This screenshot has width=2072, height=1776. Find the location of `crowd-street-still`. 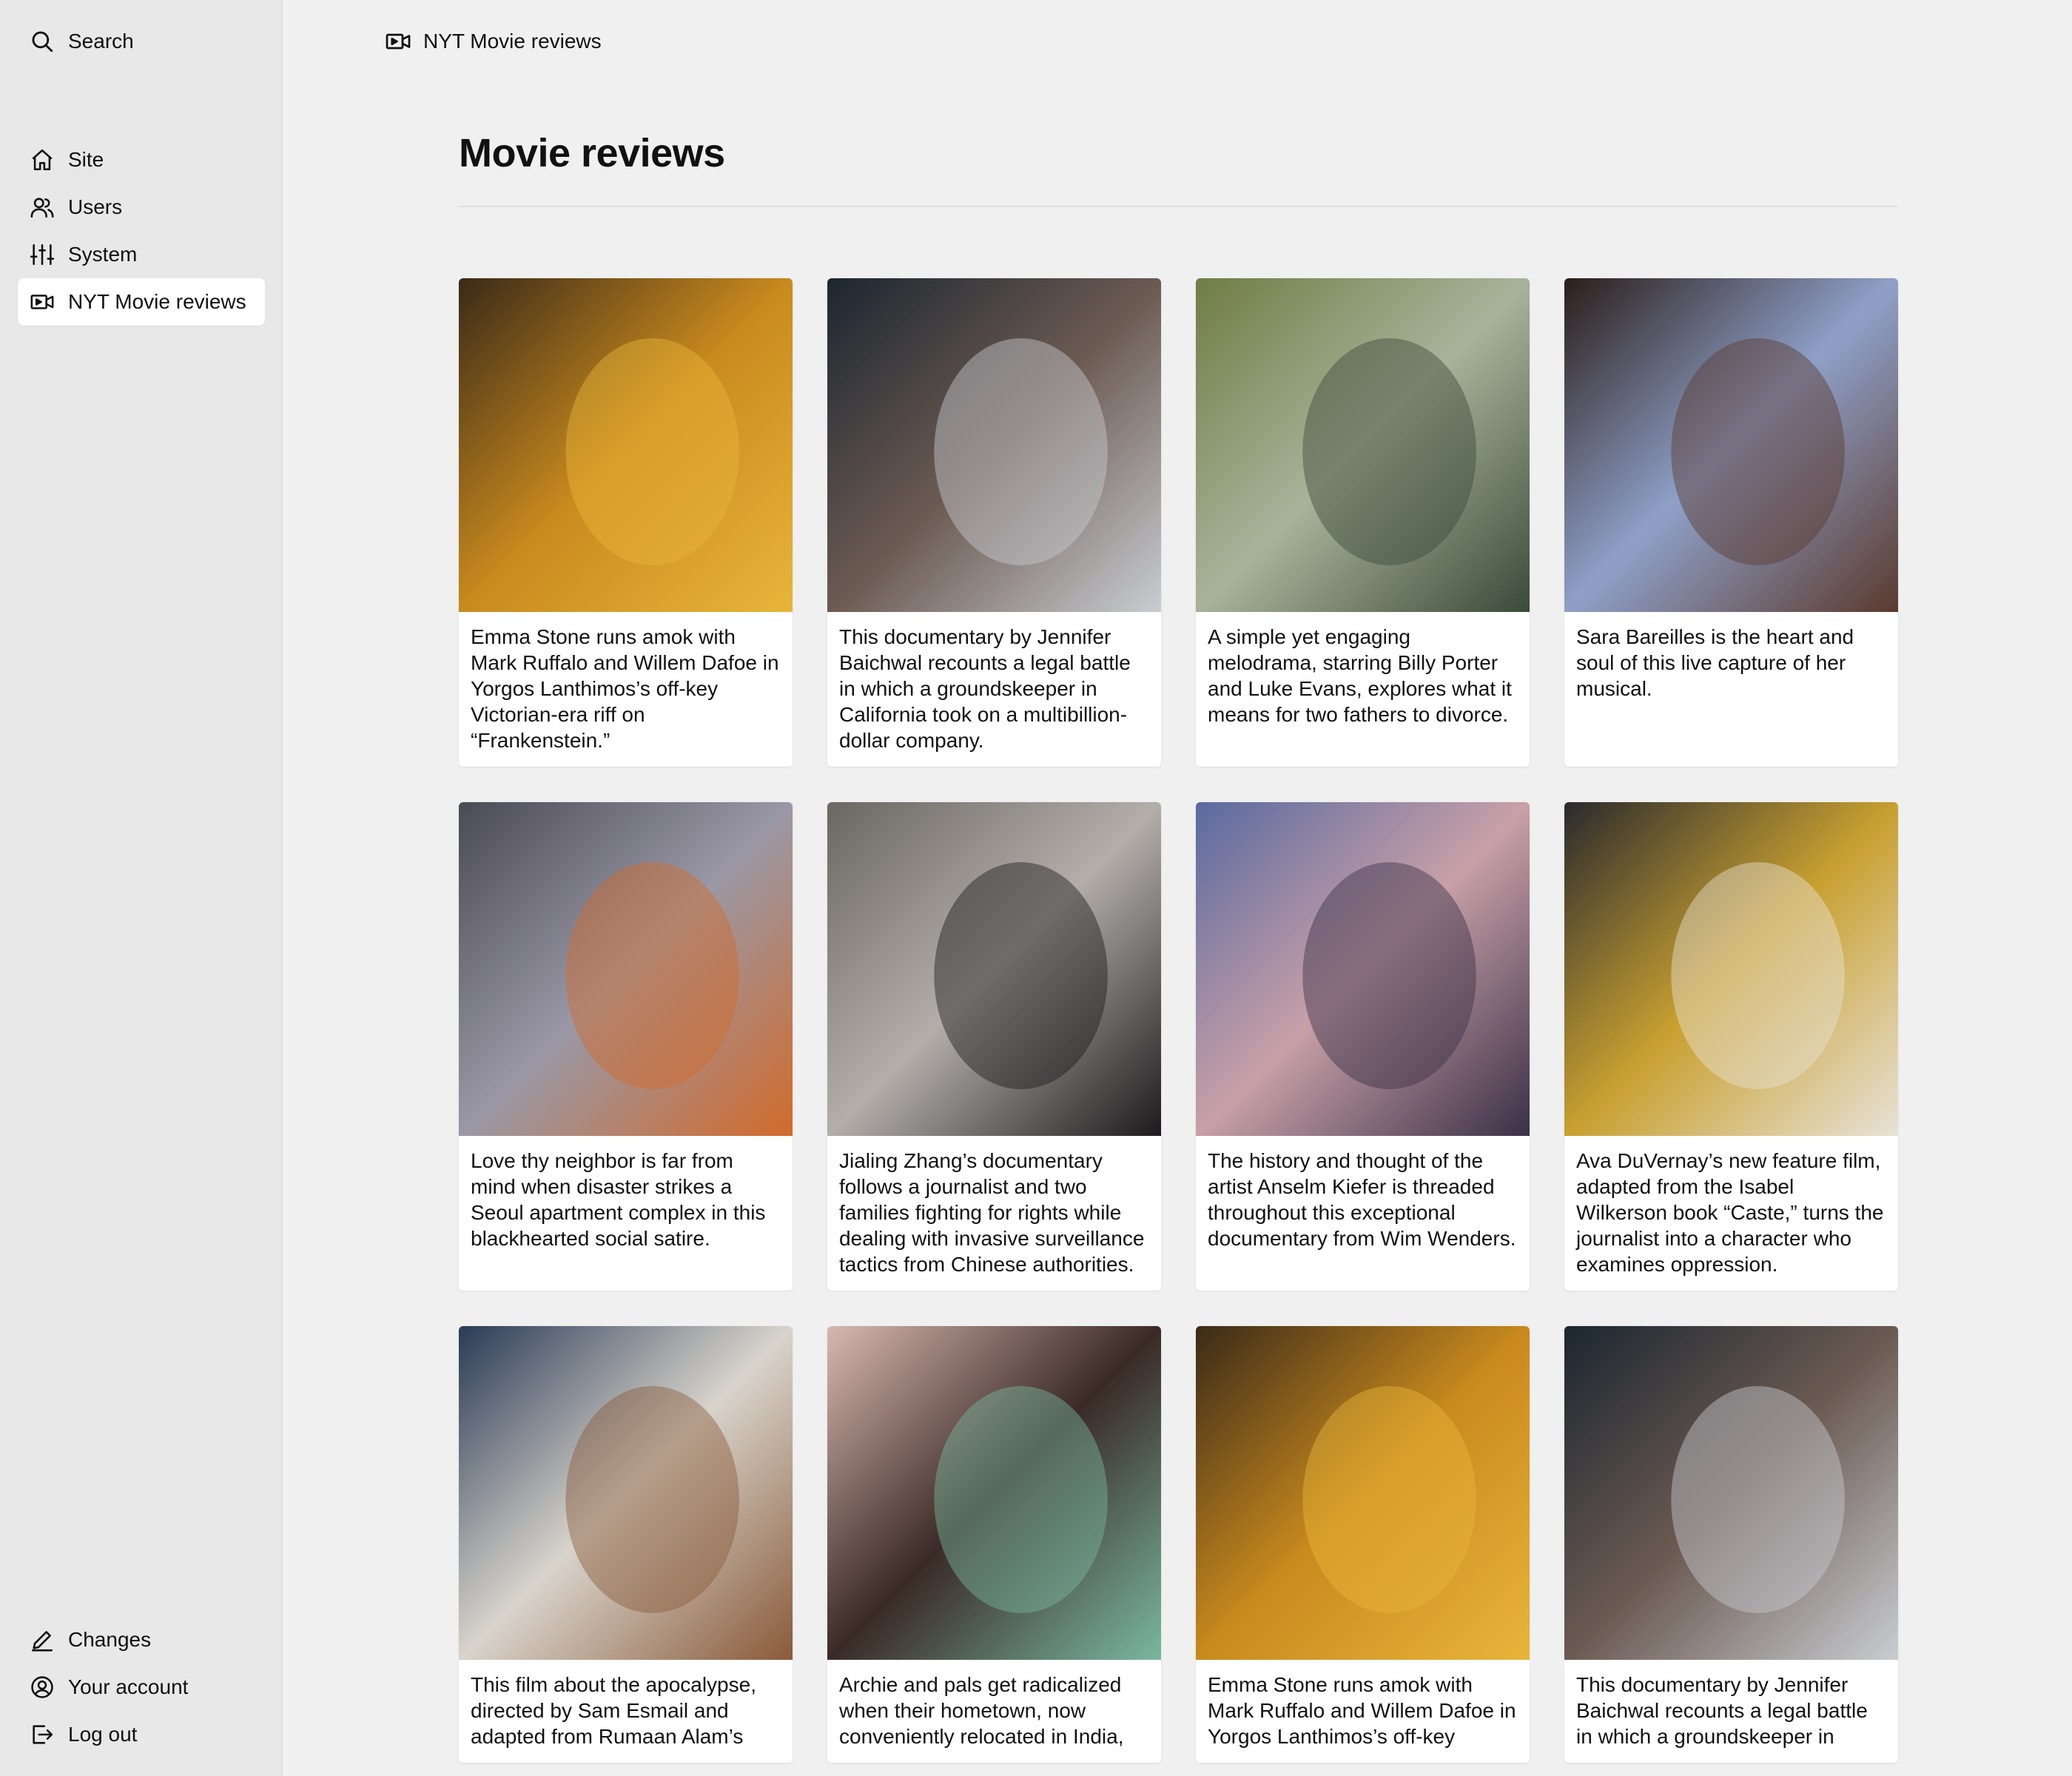

crowd-street-still is located at coordinates (1731, 969).